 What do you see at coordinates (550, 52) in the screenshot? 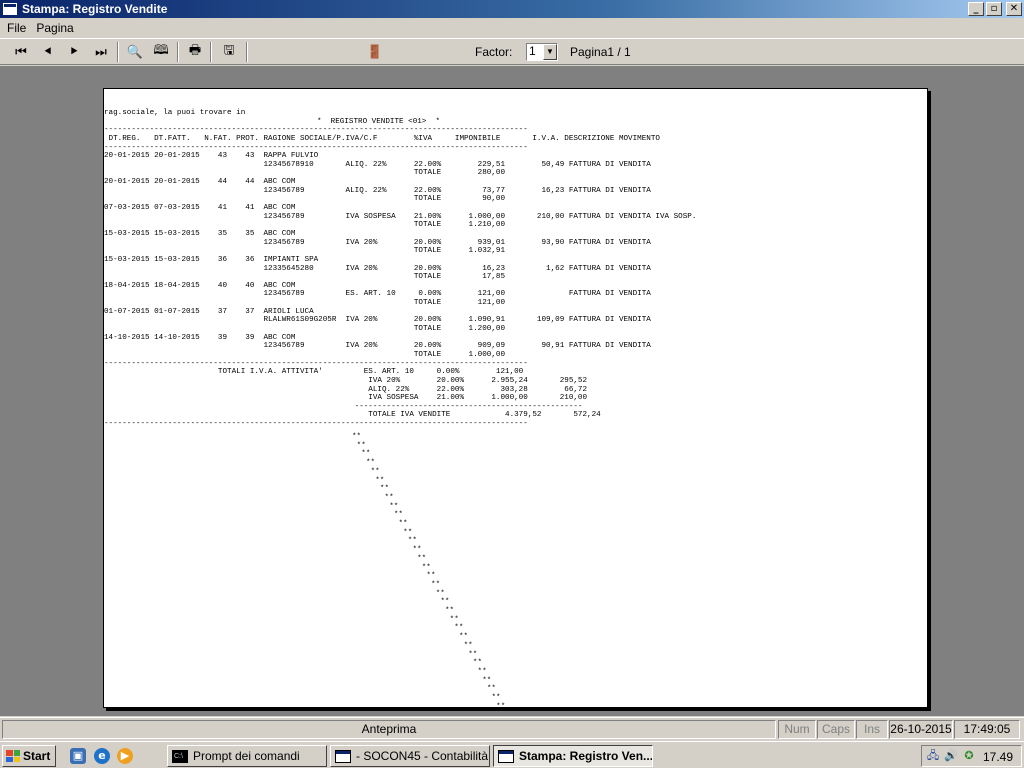
I see `chevron-down-icon: ▼` at bounding box center [550, 52].